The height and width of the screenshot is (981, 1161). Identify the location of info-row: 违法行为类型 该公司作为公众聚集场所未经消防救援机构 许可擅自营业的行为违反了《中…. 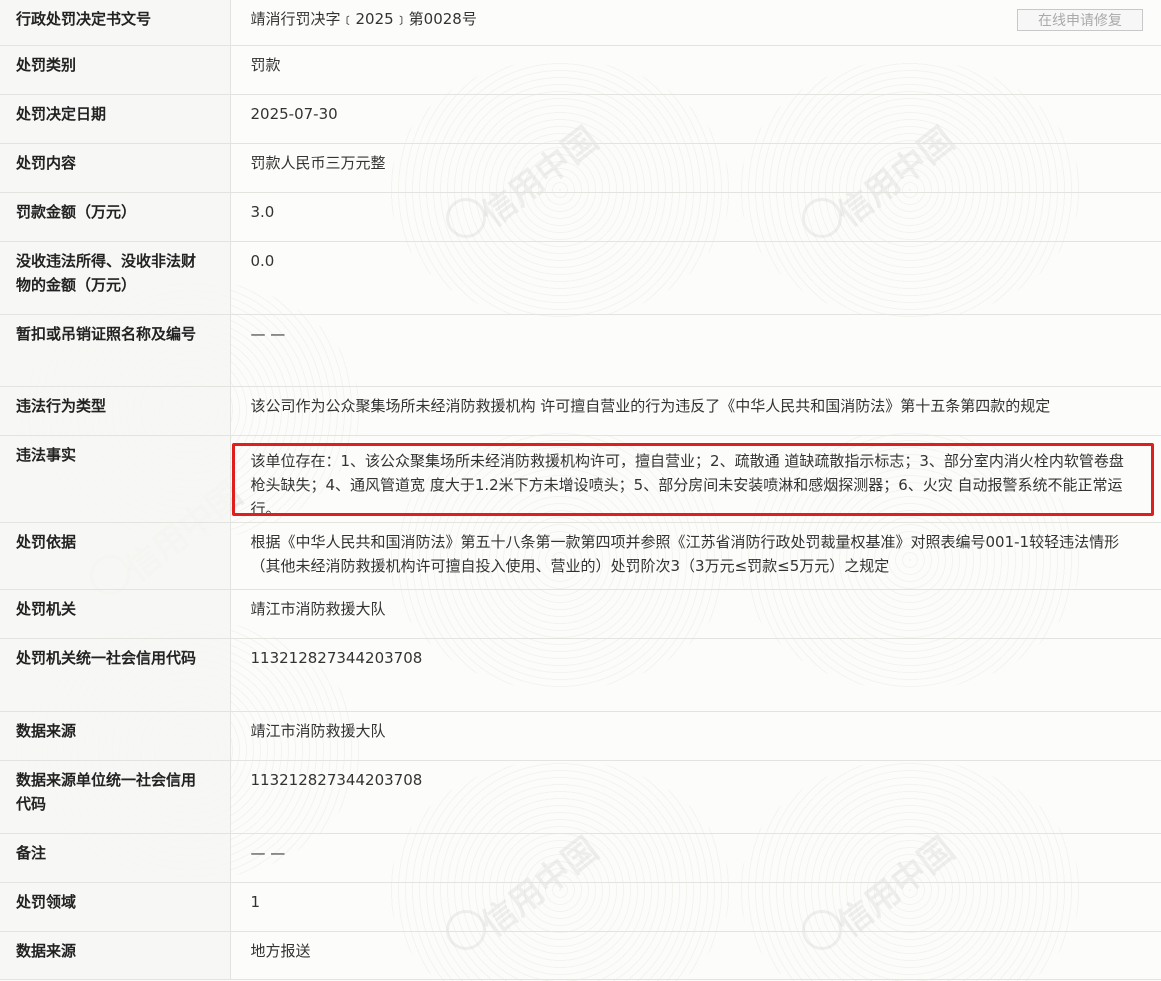
(580, 411).